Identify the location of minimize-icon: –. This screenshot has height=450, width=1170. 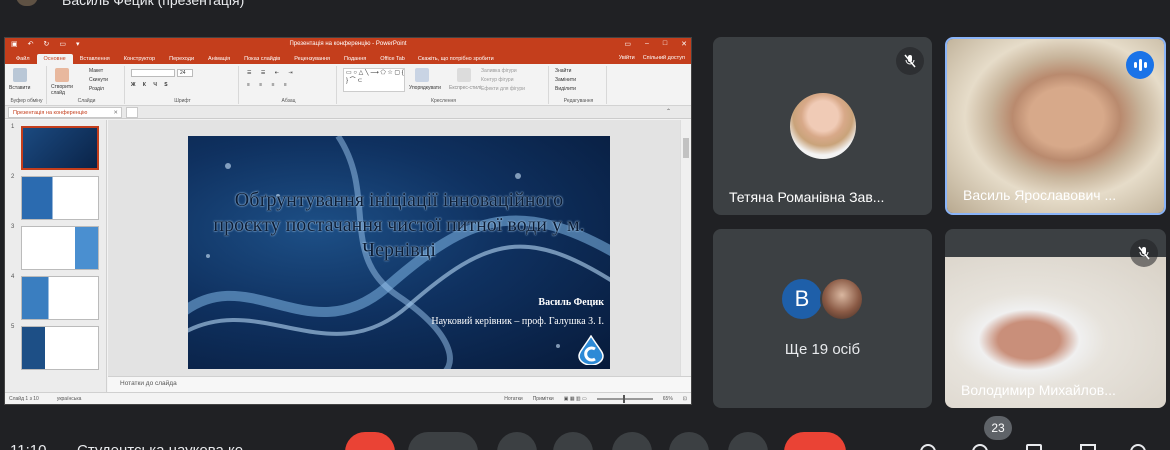
(647, 44).